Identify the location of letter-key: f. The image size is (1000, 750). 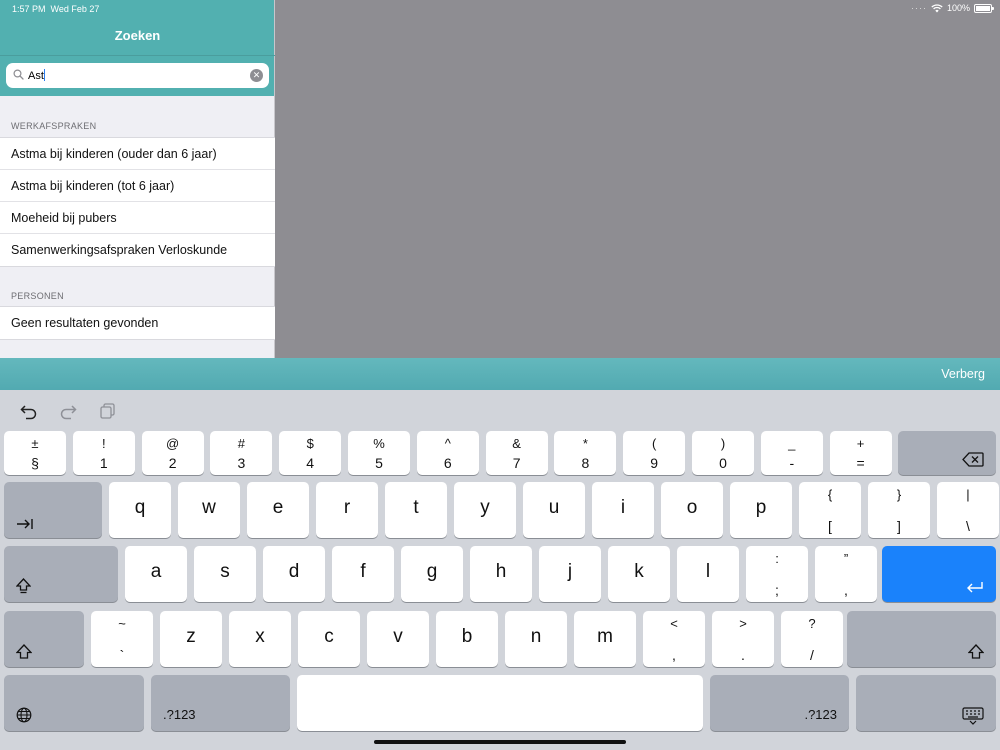
(363, 574).